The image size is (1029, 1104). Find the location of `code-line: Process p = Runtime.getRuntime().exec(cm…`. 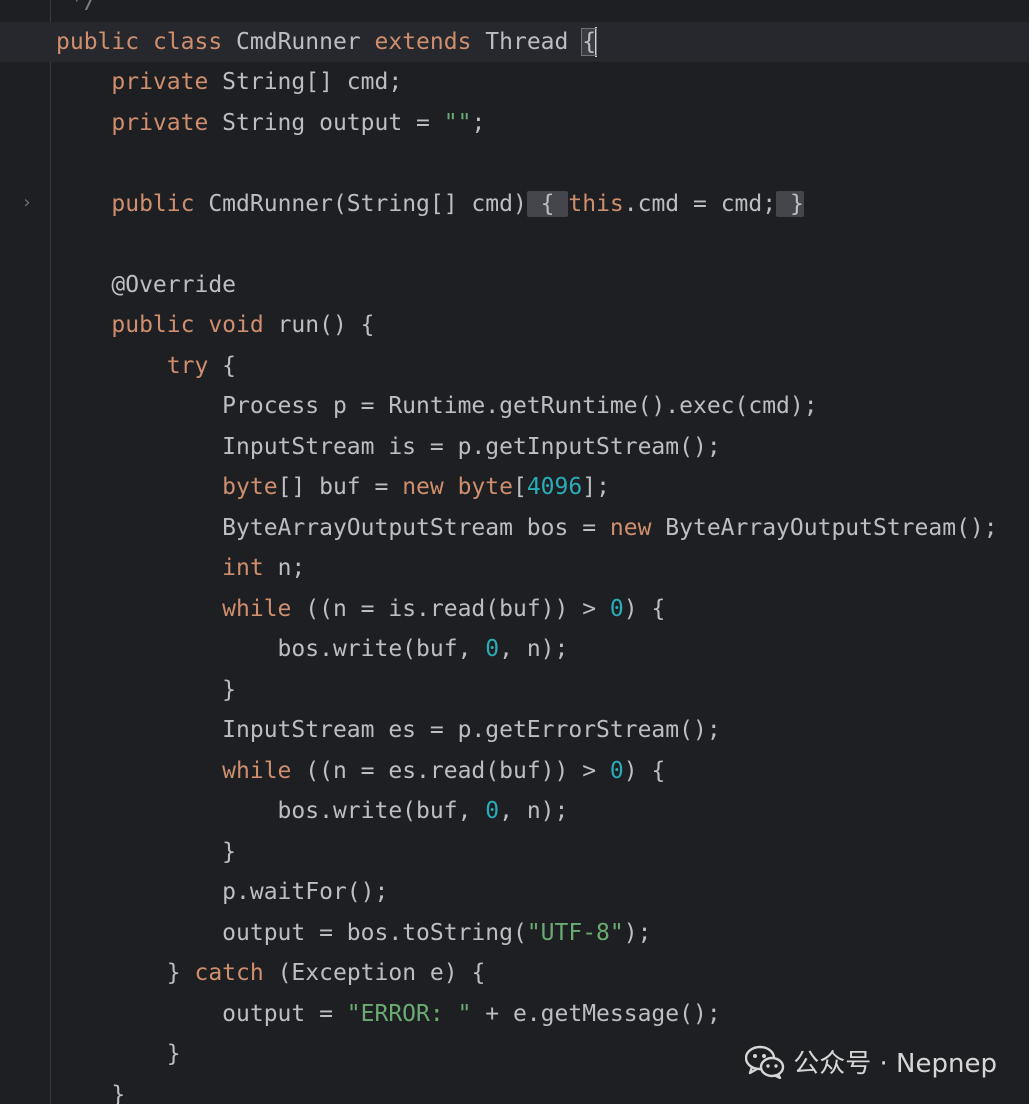

code-line: Process p = Runtime.getRuntime().exec(cm… is located at coordinates (542, 406).